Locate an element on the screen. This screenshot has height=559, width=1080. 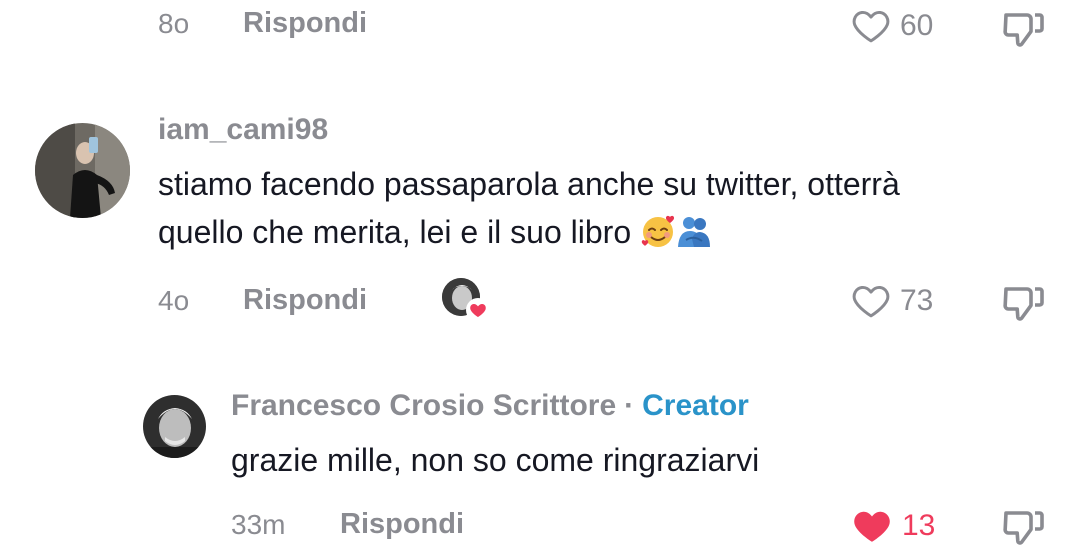
reply-username: Francesco Crosio Scrittore is located at coordinates (423, 406).